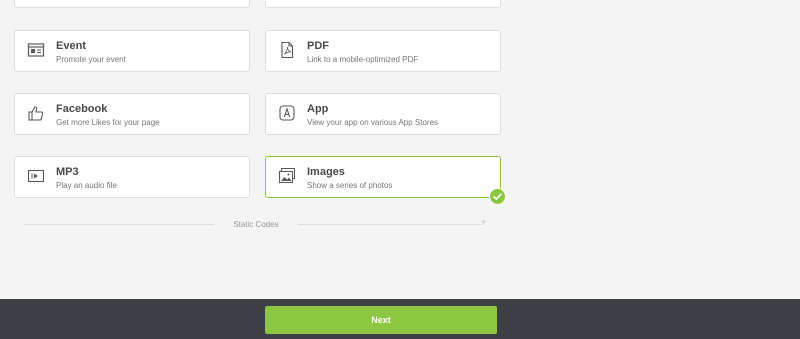 The image size is (800, 339). What do you see at coordinates (326, 172) in the screenshot?
I see `card-title: Images` at bounding box center [326, 172].